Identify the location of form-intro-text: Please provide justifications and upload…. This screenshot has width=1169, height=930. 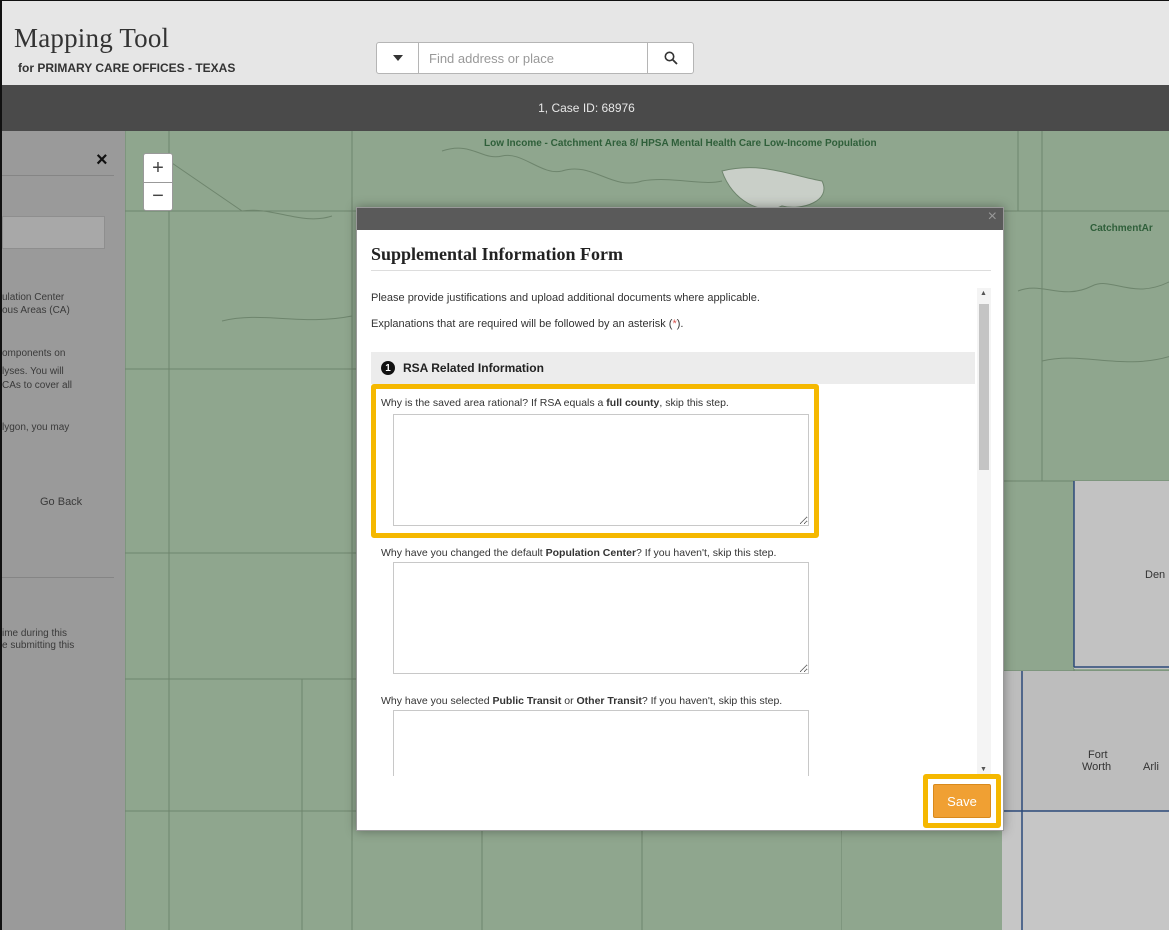
(565, 298).